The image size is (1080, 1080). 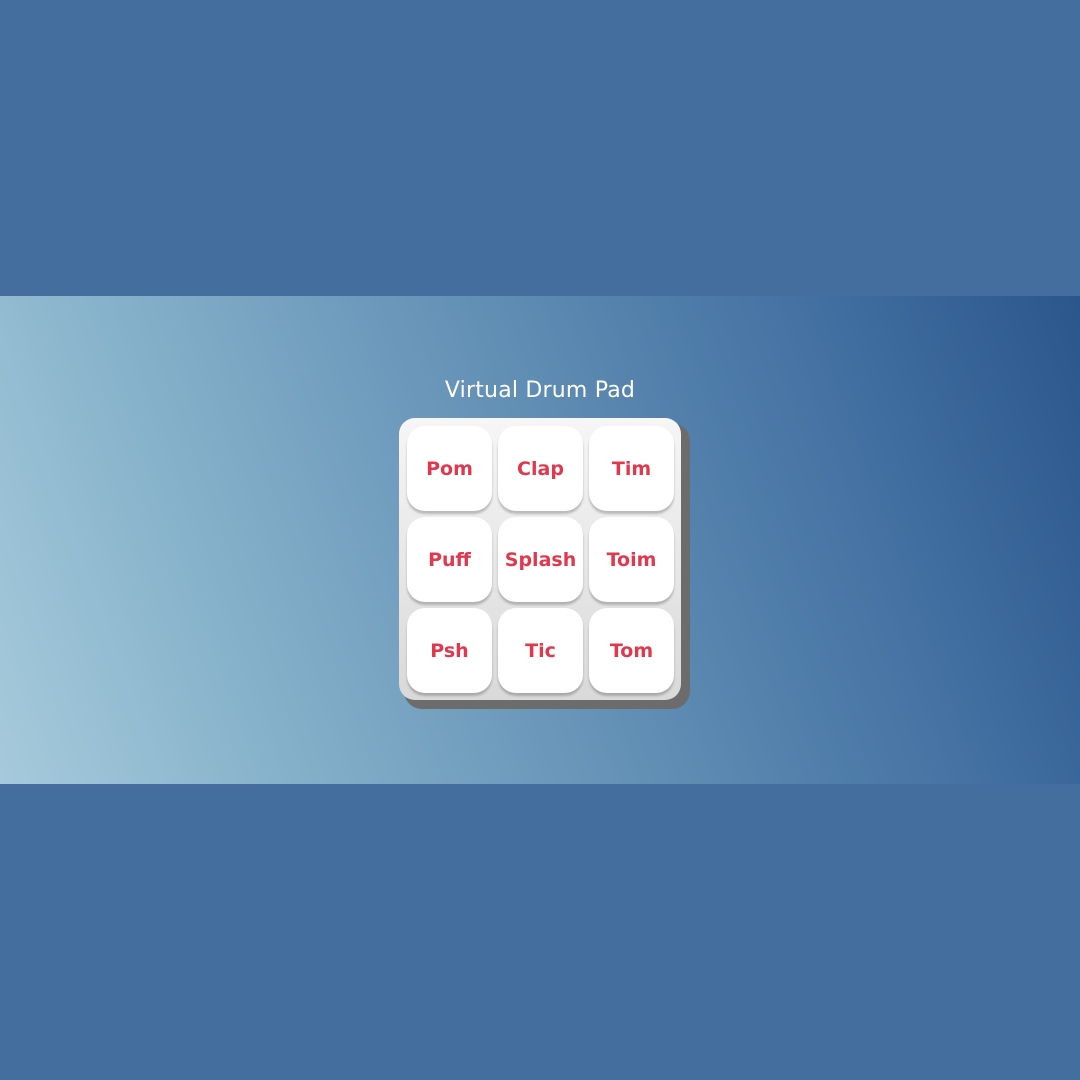 I want to click on drum-pad-clap: Clap, so click(x=540, y=468).